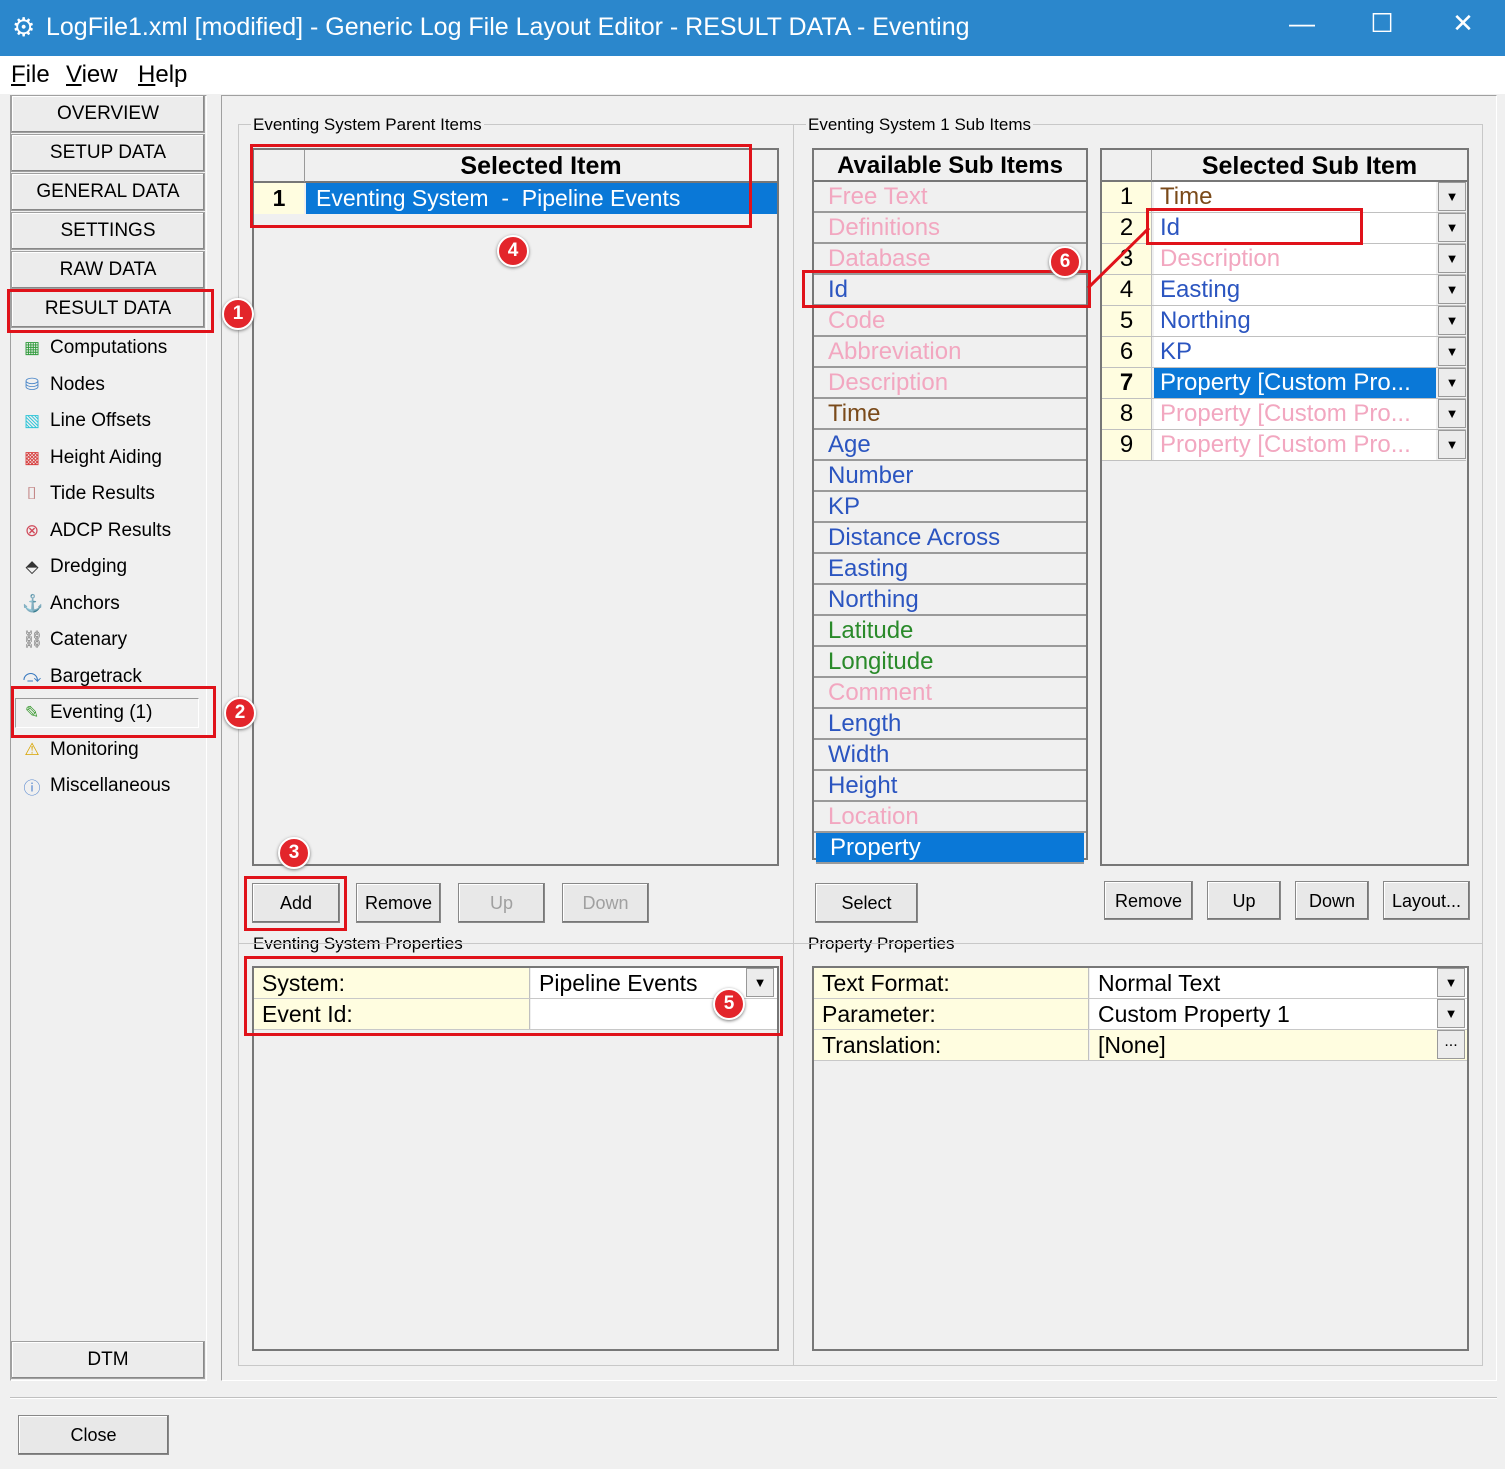 This screenshot has height=1469, width=1505. I want to click on close-button: Close, so click(93, 1435).